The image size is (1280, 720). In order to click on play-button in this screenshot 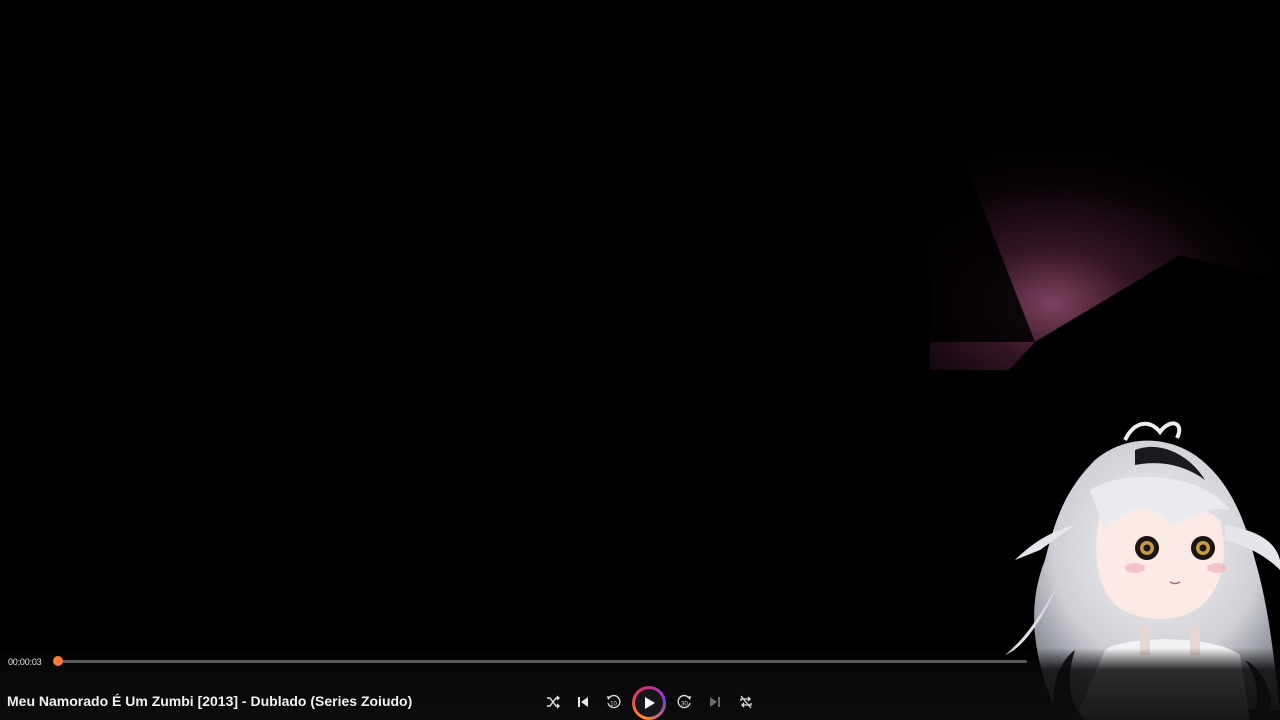, I will do `click(649, 703)`.